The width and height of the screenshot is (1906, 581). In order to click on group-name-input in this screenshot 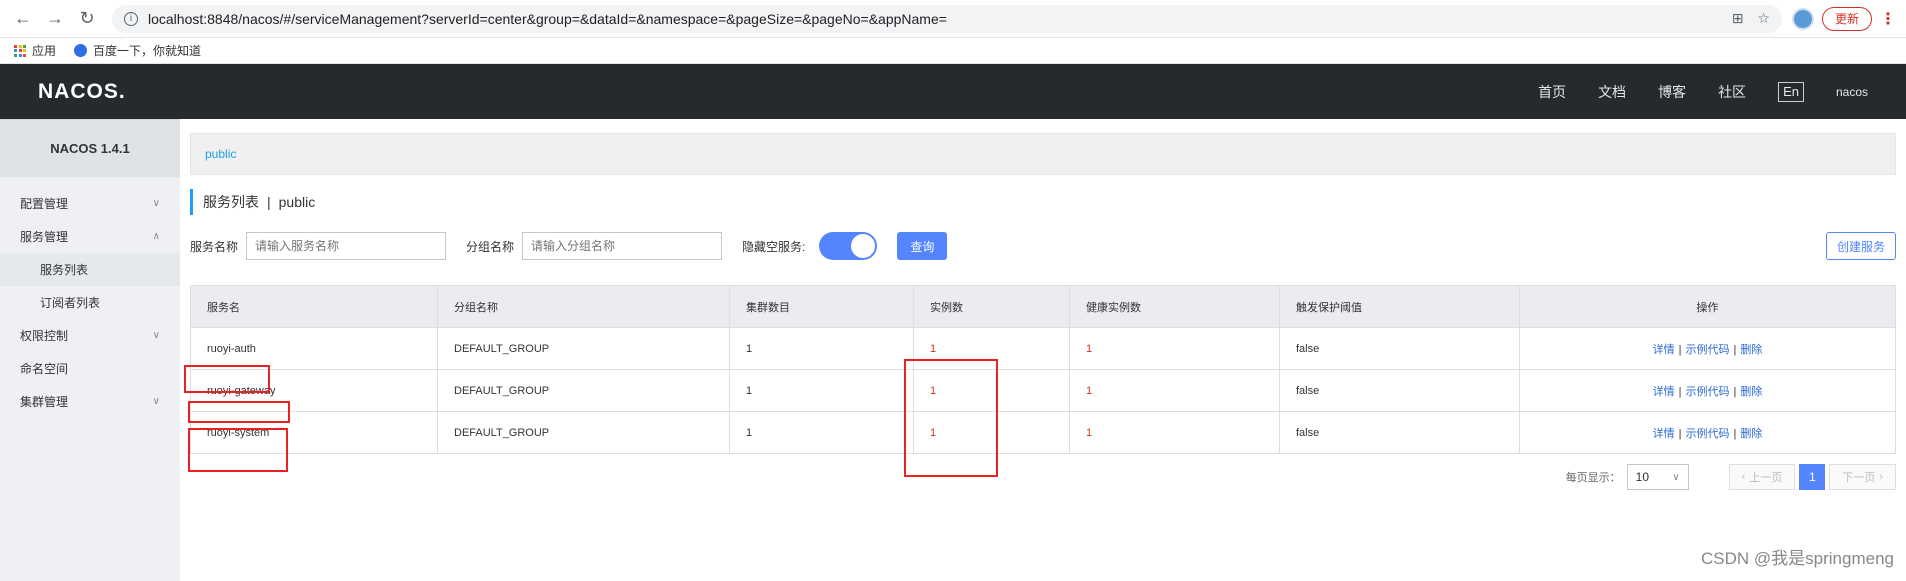, I will do `click(622, 246)`.